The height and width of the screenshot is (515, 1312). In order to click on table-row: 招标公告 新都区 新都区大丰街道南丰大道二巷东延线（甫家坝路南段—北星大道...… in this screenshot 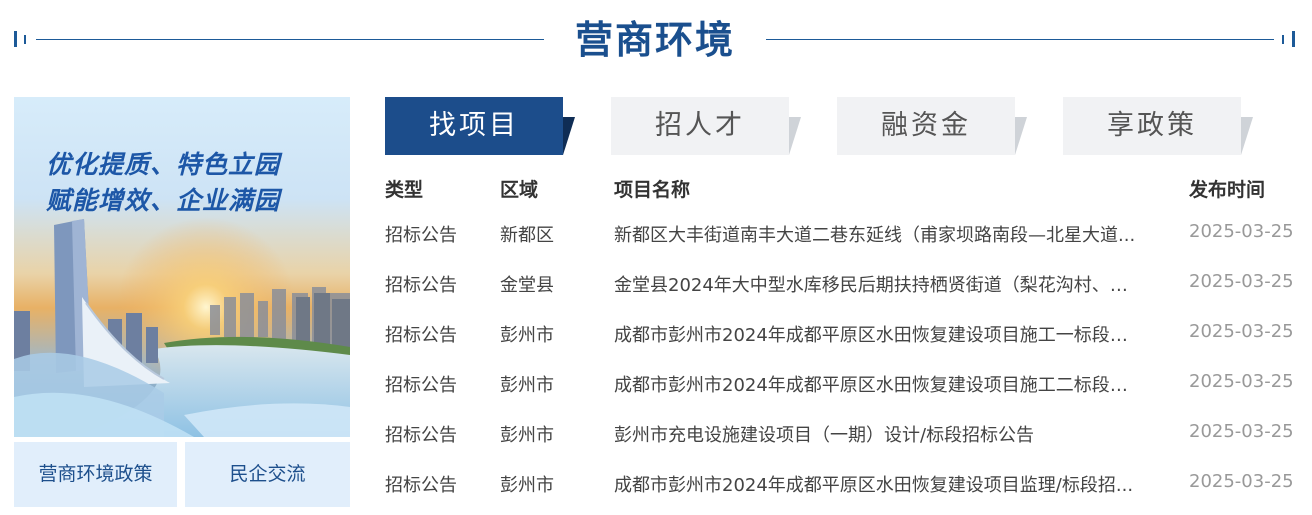, I will do `click(656, 238)`.